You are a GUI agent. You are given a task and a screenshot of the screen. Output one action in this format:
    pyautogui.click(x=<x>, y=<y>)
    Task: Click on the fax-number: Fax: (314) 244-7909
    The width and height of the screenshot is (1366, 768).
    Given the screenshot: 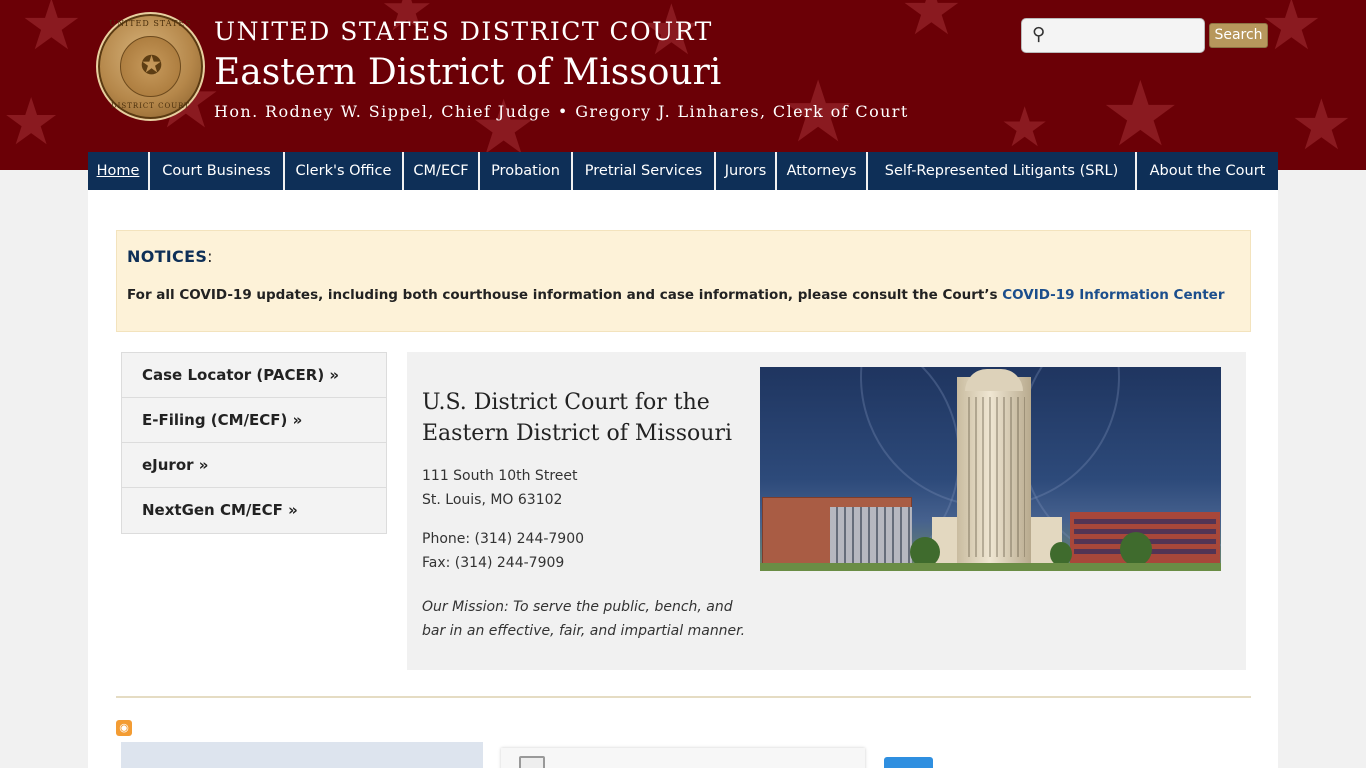 What is the action you would take?
    pyautogui.click(x=493, y=563)
    